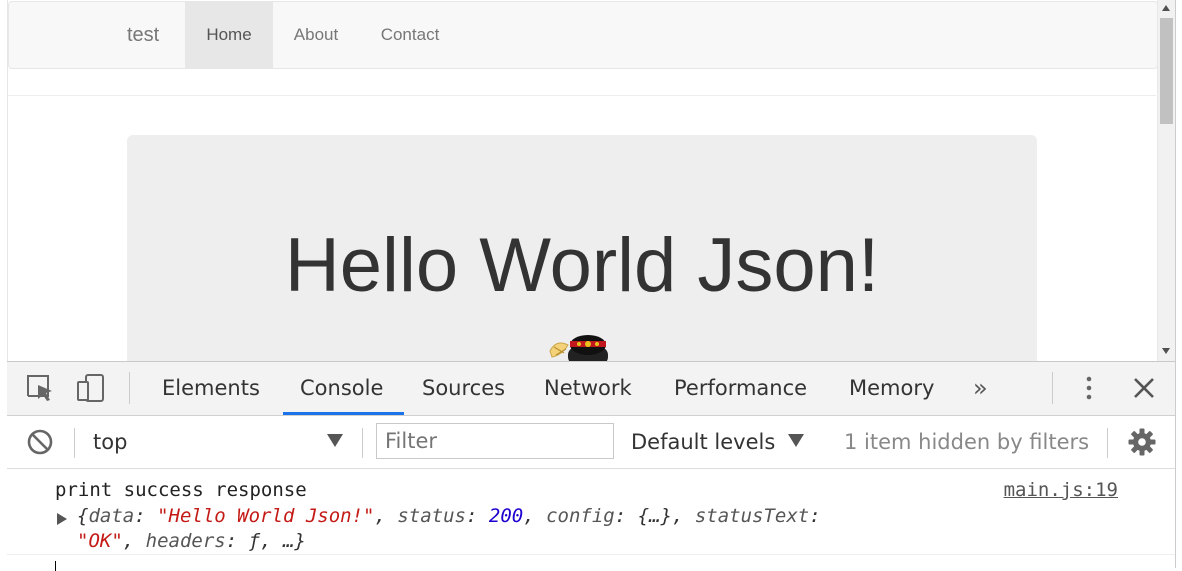  I want to click on obj-key: statusText, so click(752, 516).